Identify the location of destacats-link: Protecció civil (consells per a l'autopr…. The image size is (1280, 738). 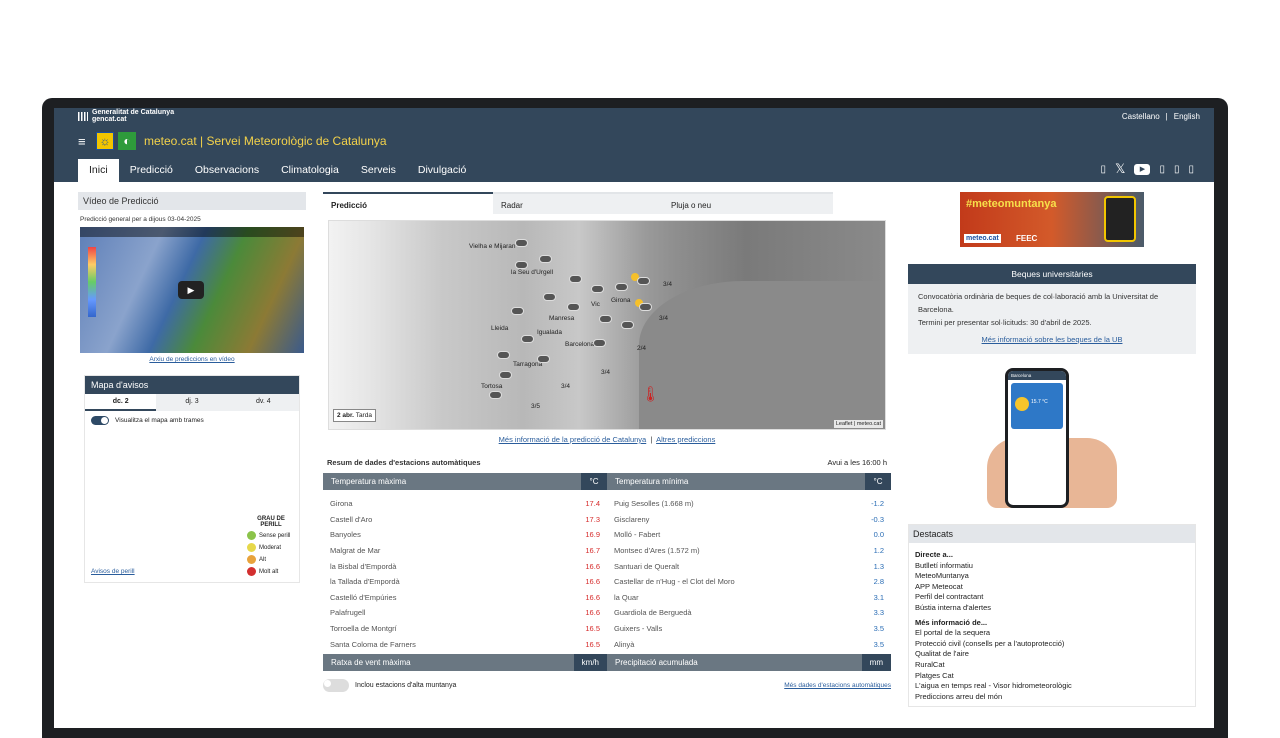
(1052, 644).